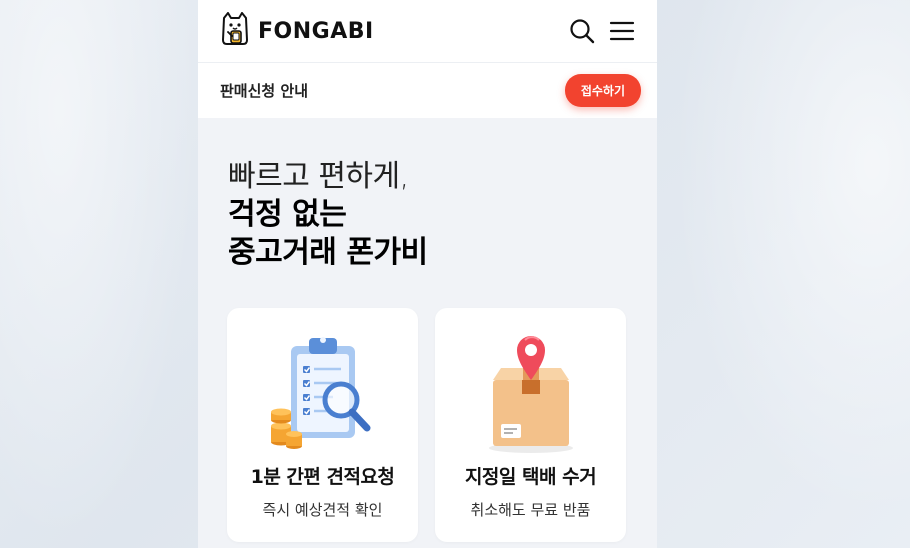  I want to click on hero-headline-bold-1: 걱정 없는, so click(287, 214).